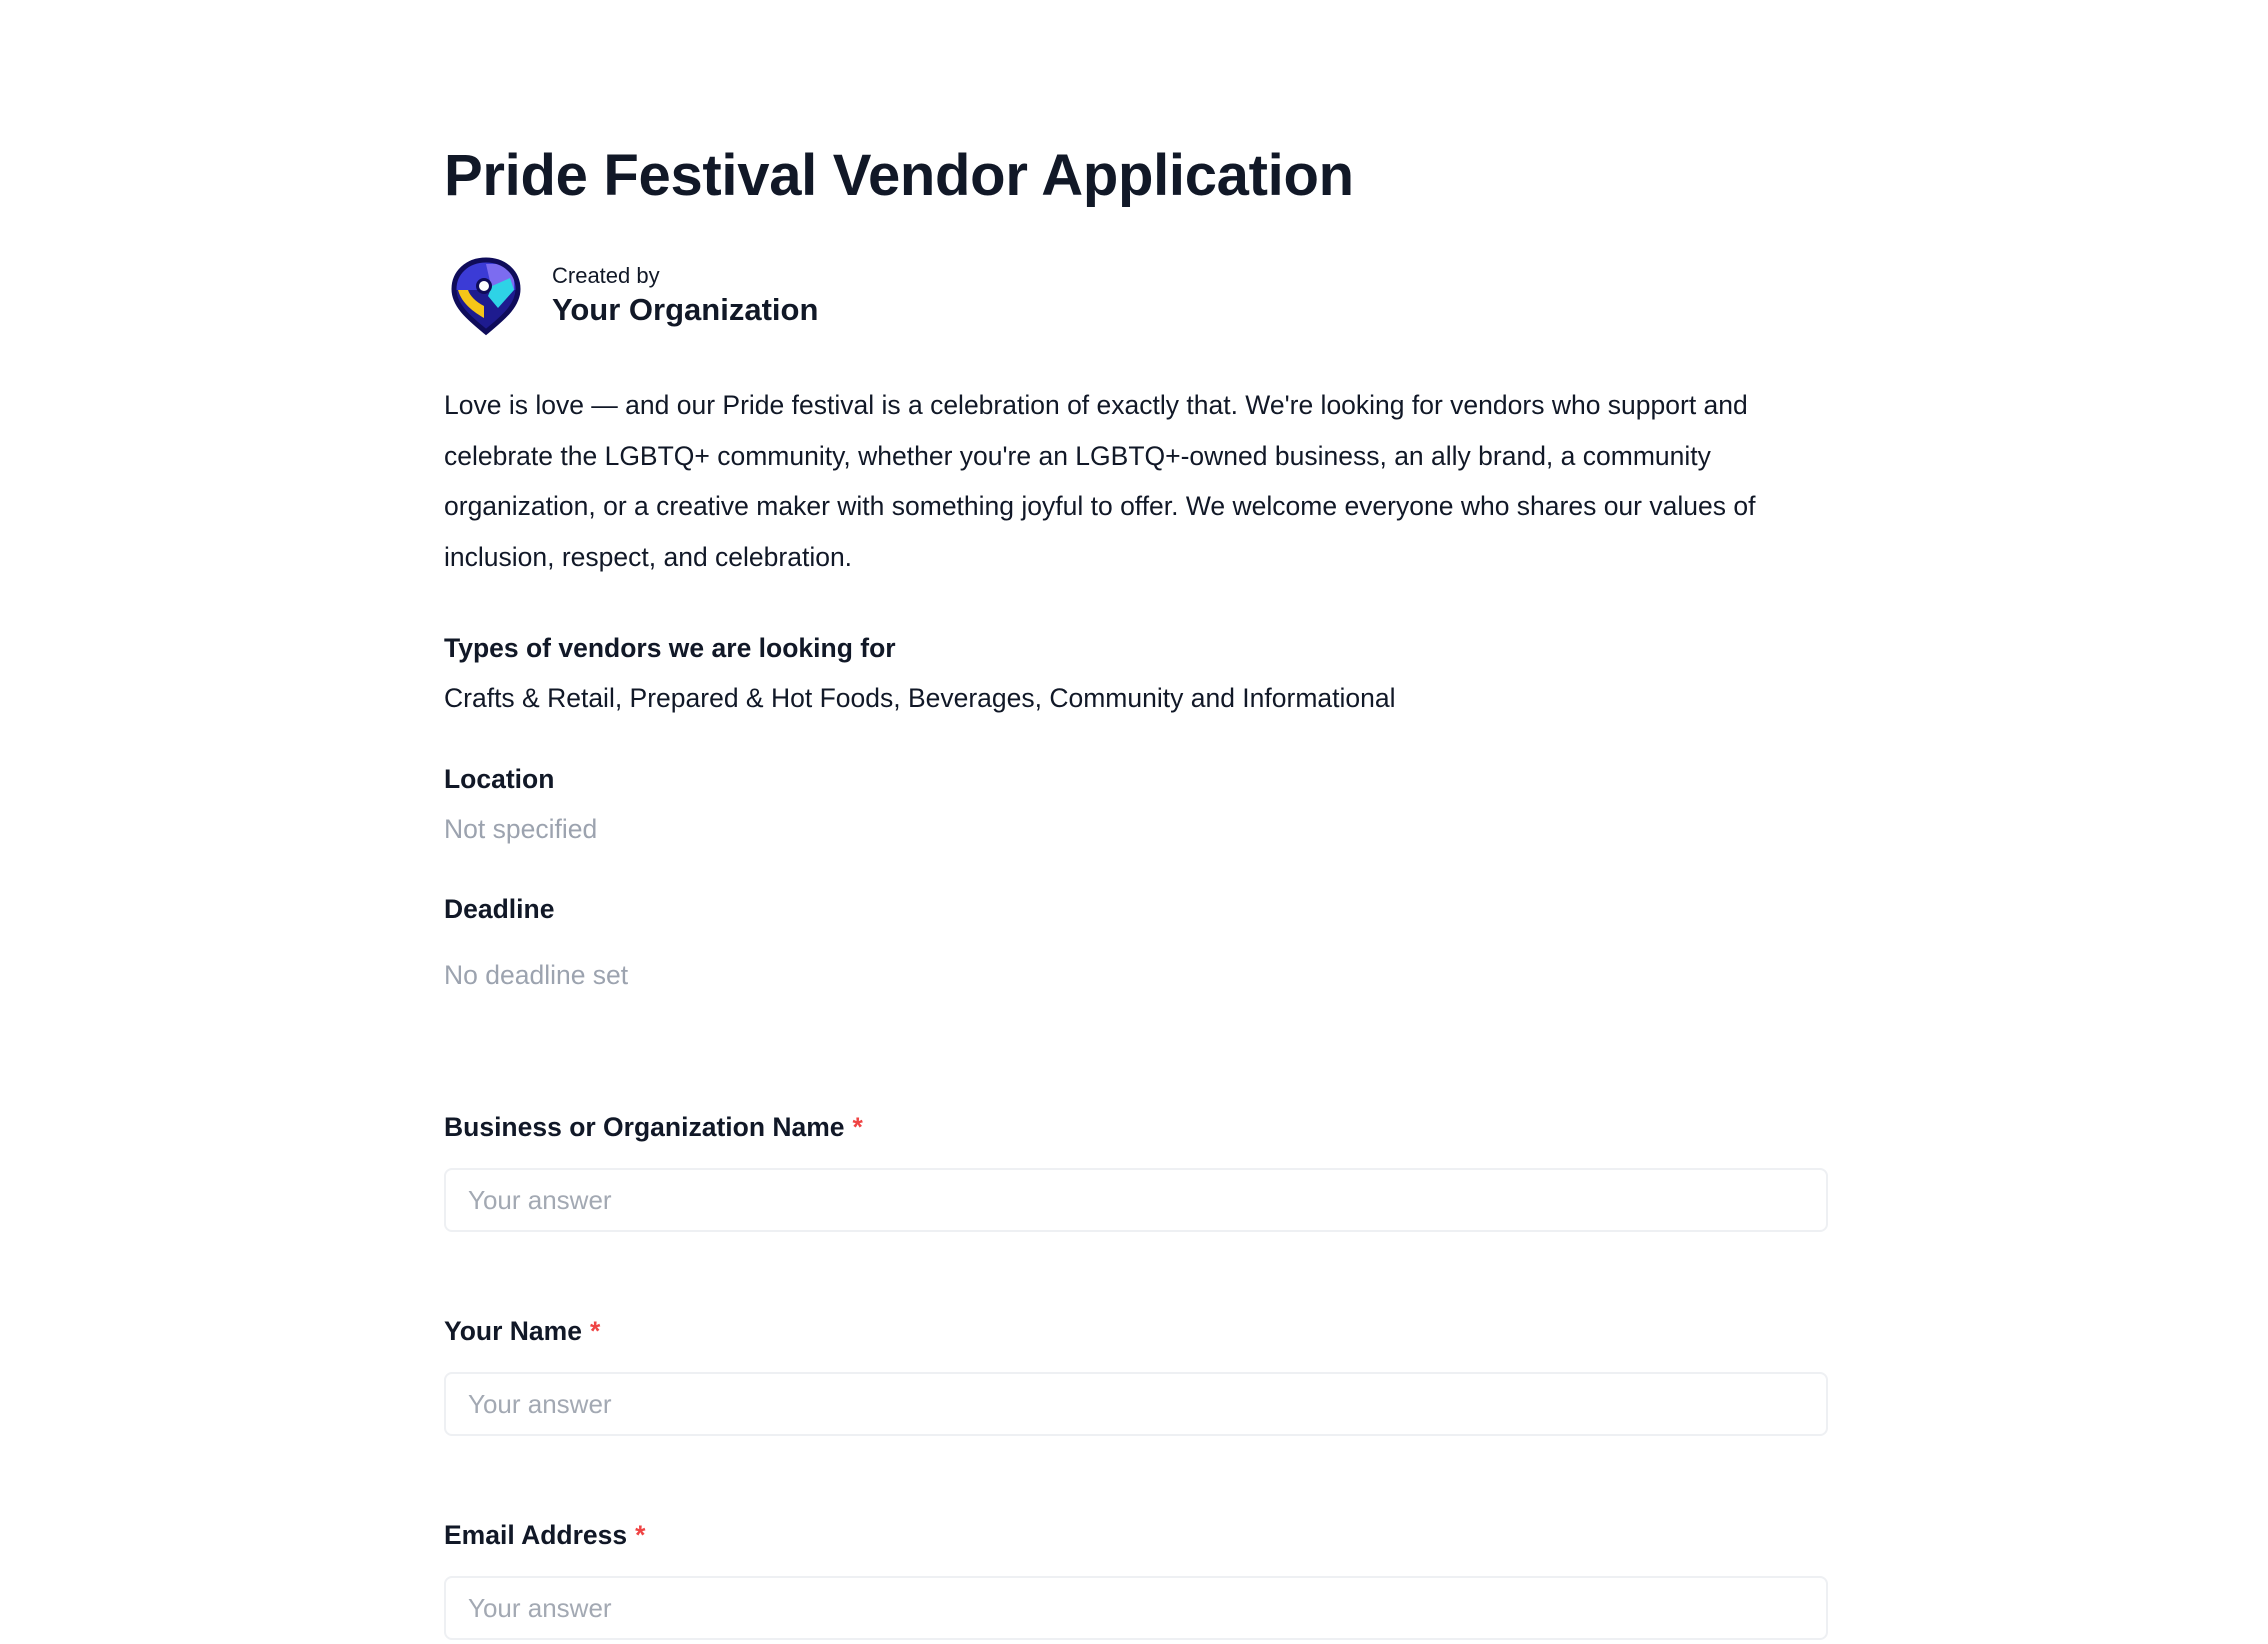  What do you see at coordinates (521, 829) in the screenshot?
I see `location-value: Not specified` at bounding box center [521, 829].